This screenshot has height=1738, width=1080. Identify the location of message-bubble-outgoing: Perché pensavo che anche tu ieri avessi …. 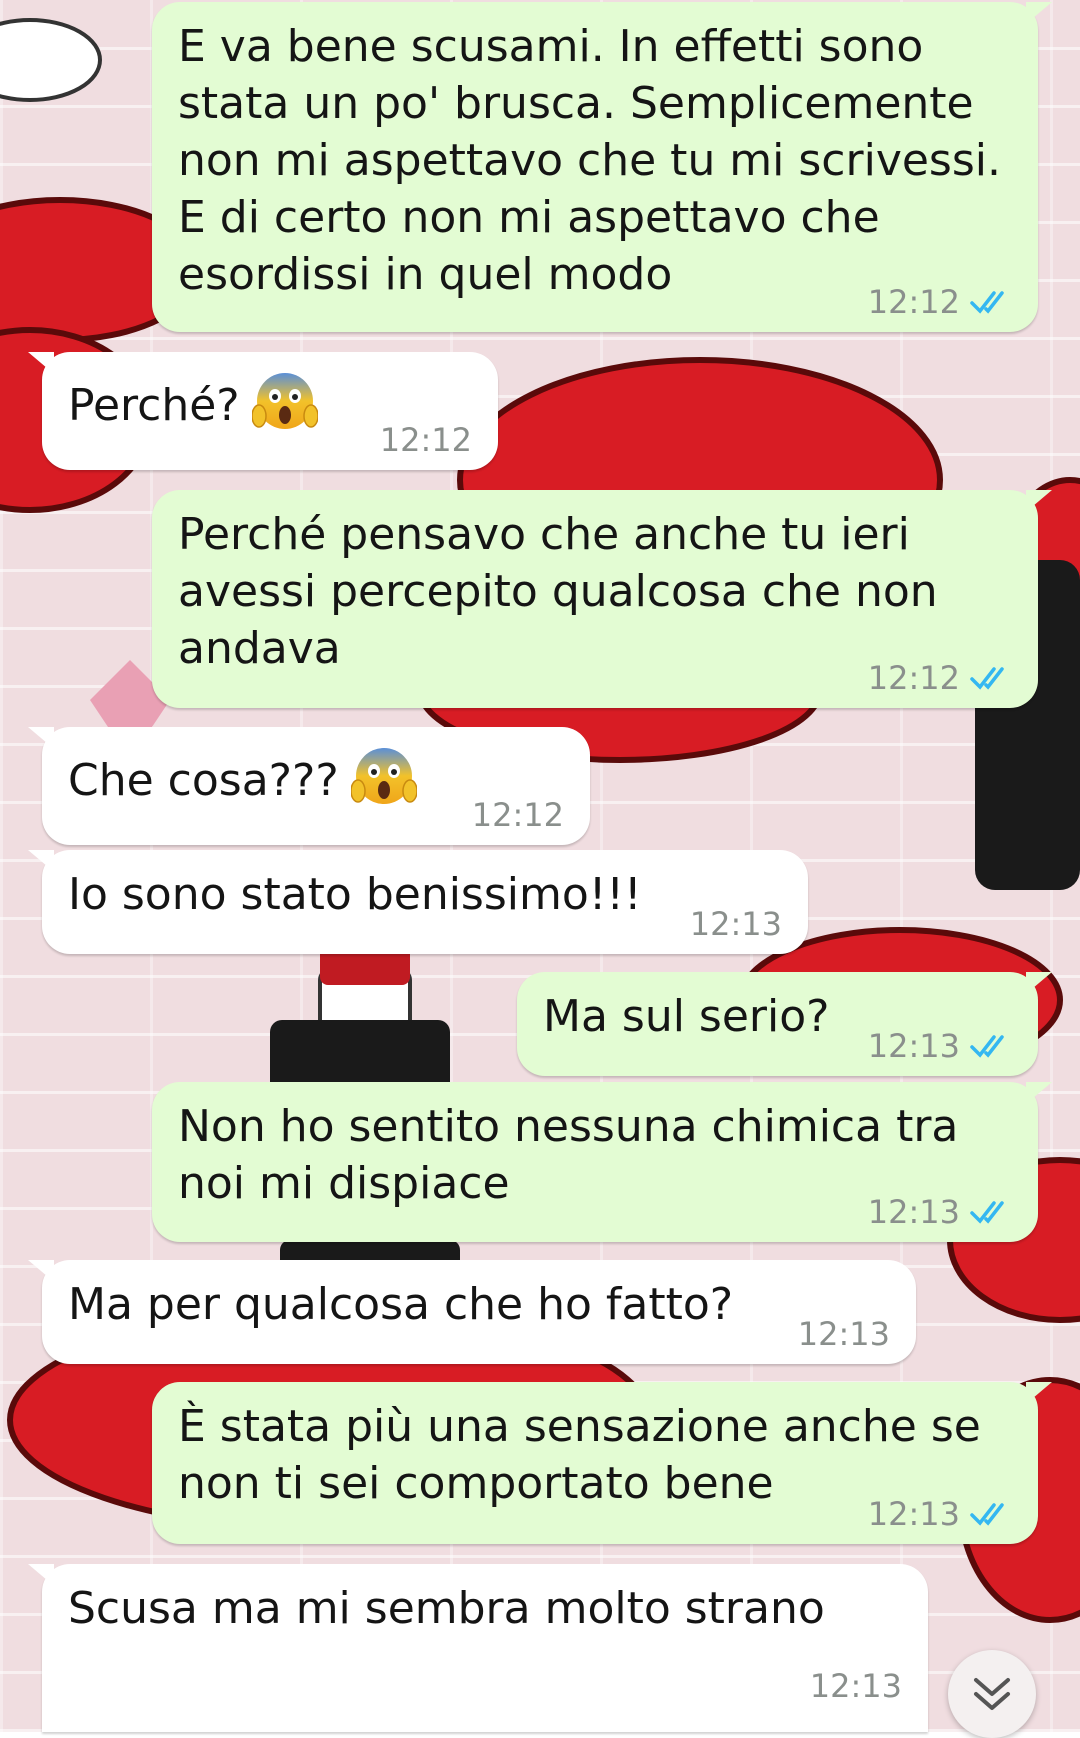
(602, 599).